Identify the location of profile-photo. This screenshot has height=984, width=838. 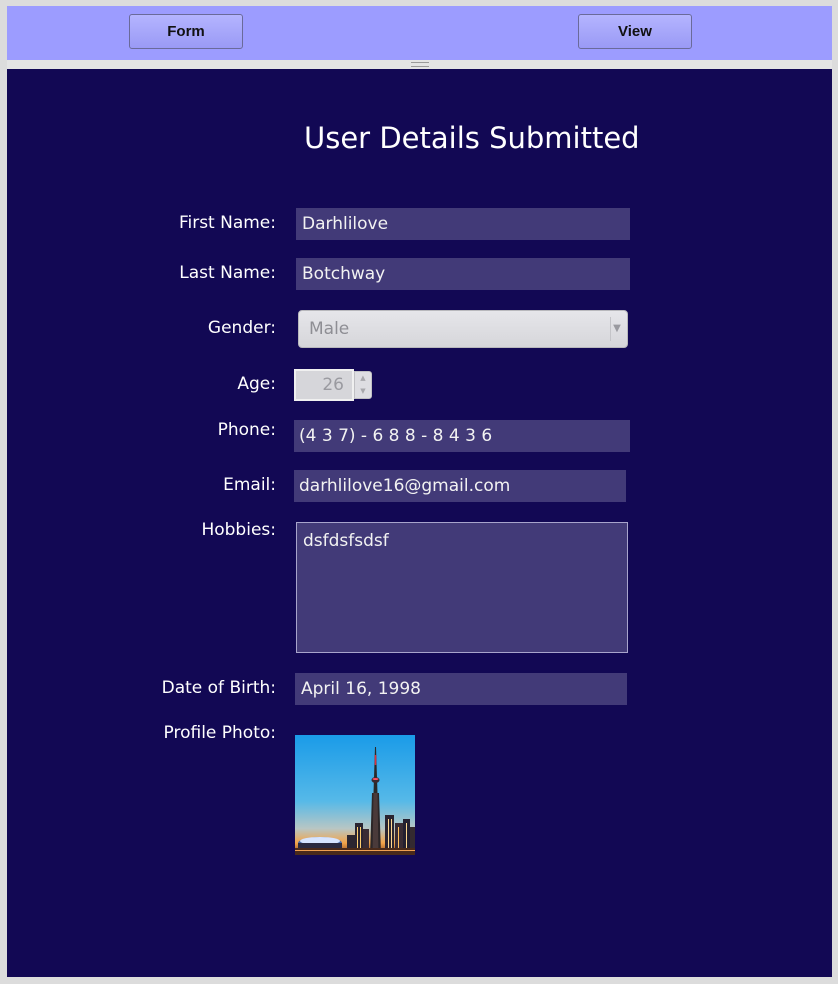
(355, 795).